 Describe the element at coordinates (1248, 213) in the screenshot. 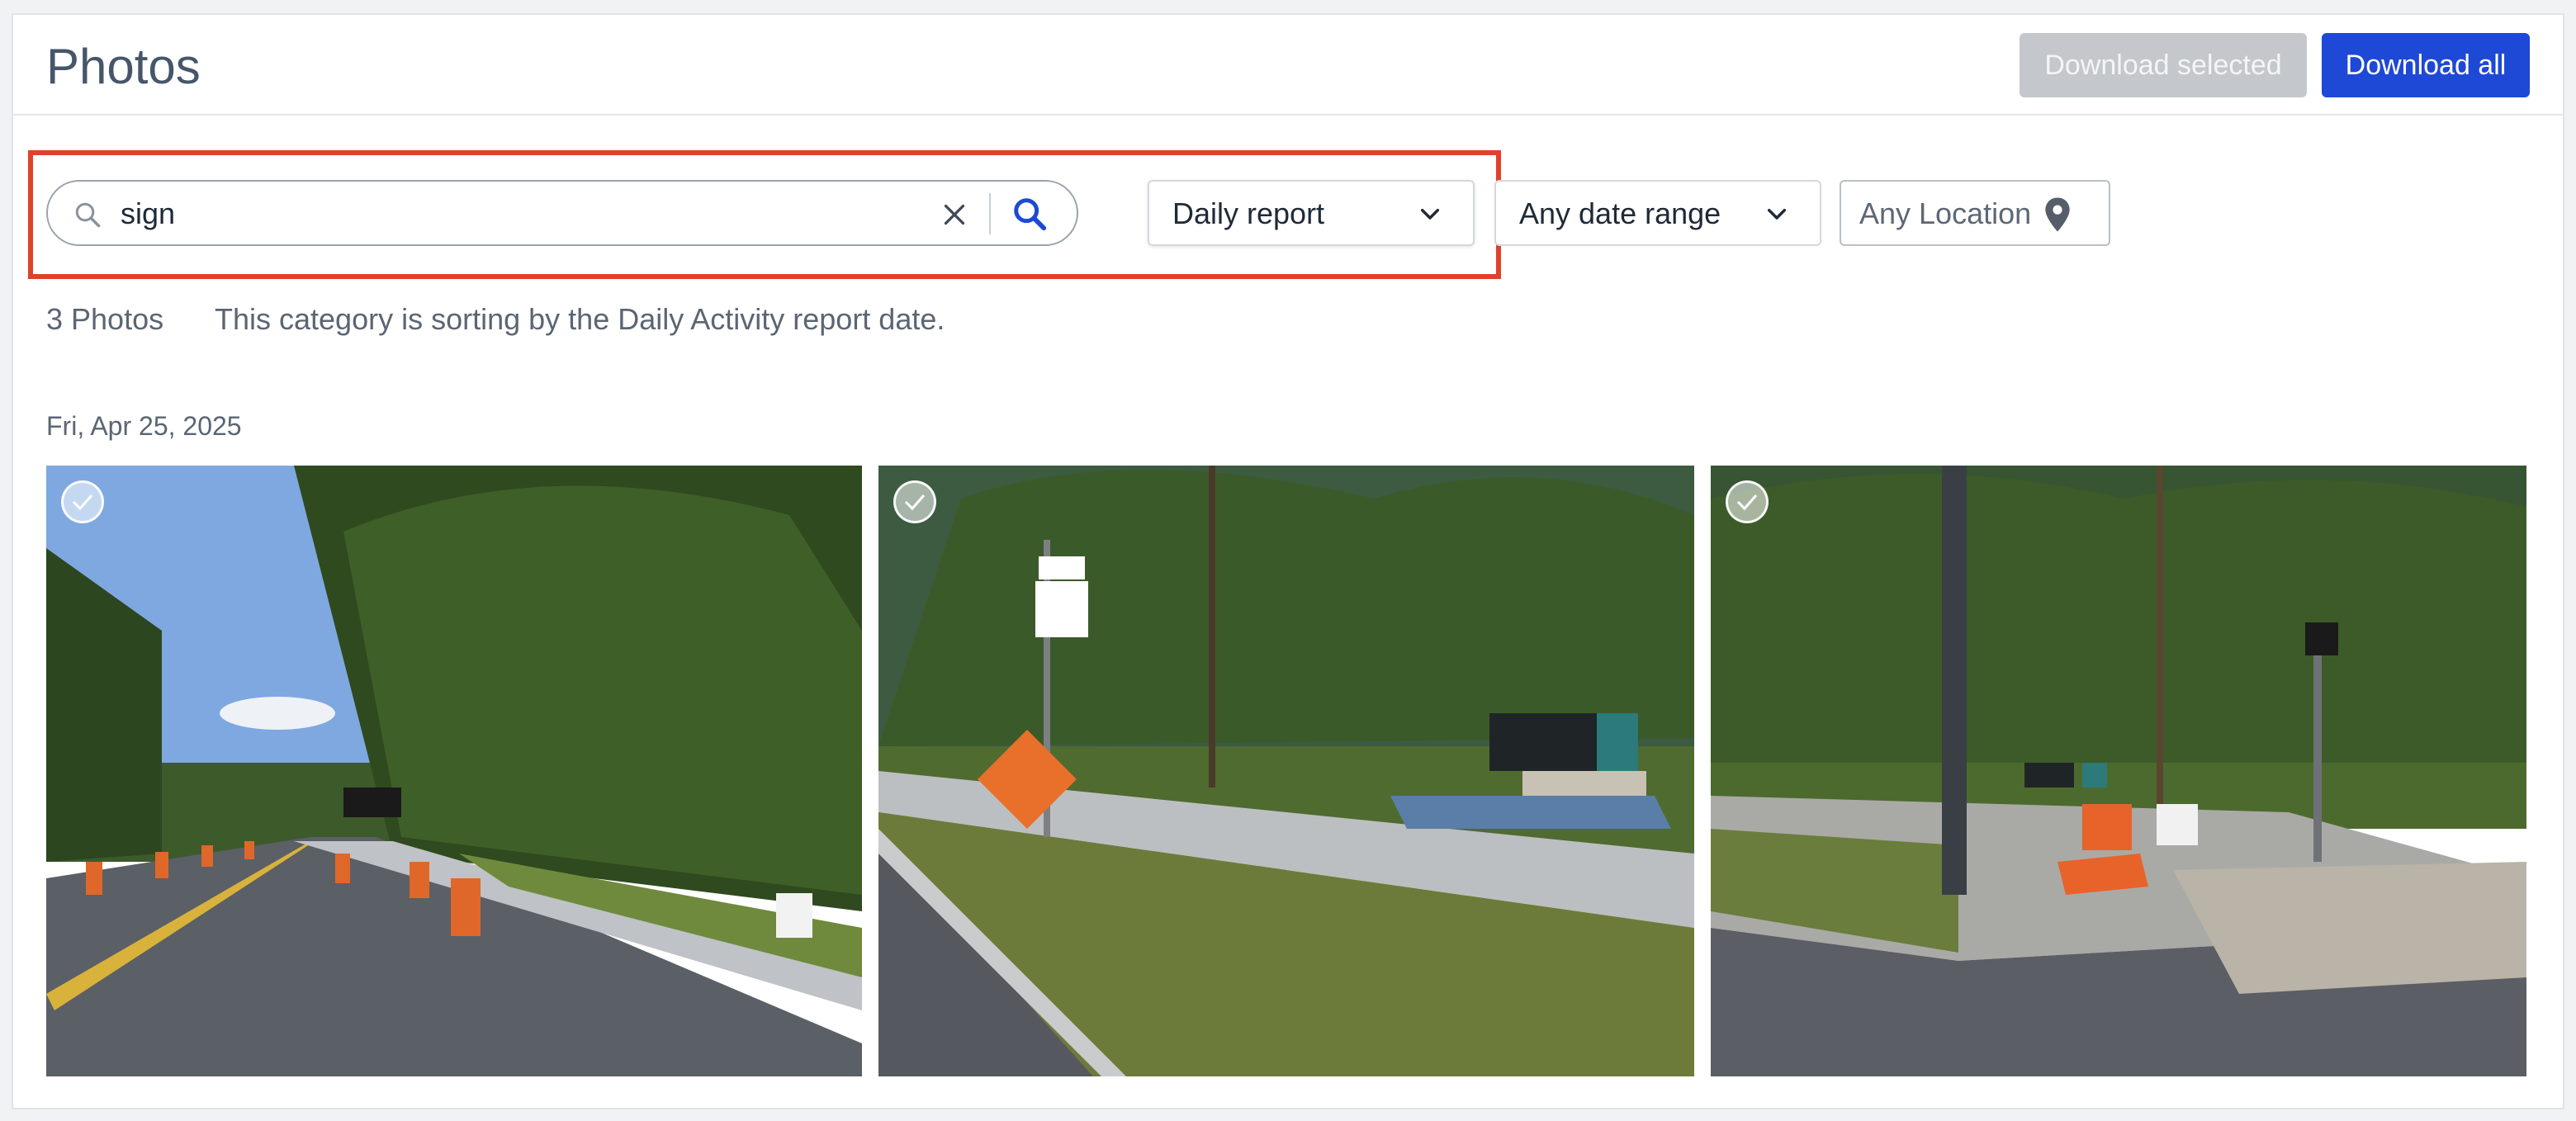

I see `category-select-label: Daily report` at that location.